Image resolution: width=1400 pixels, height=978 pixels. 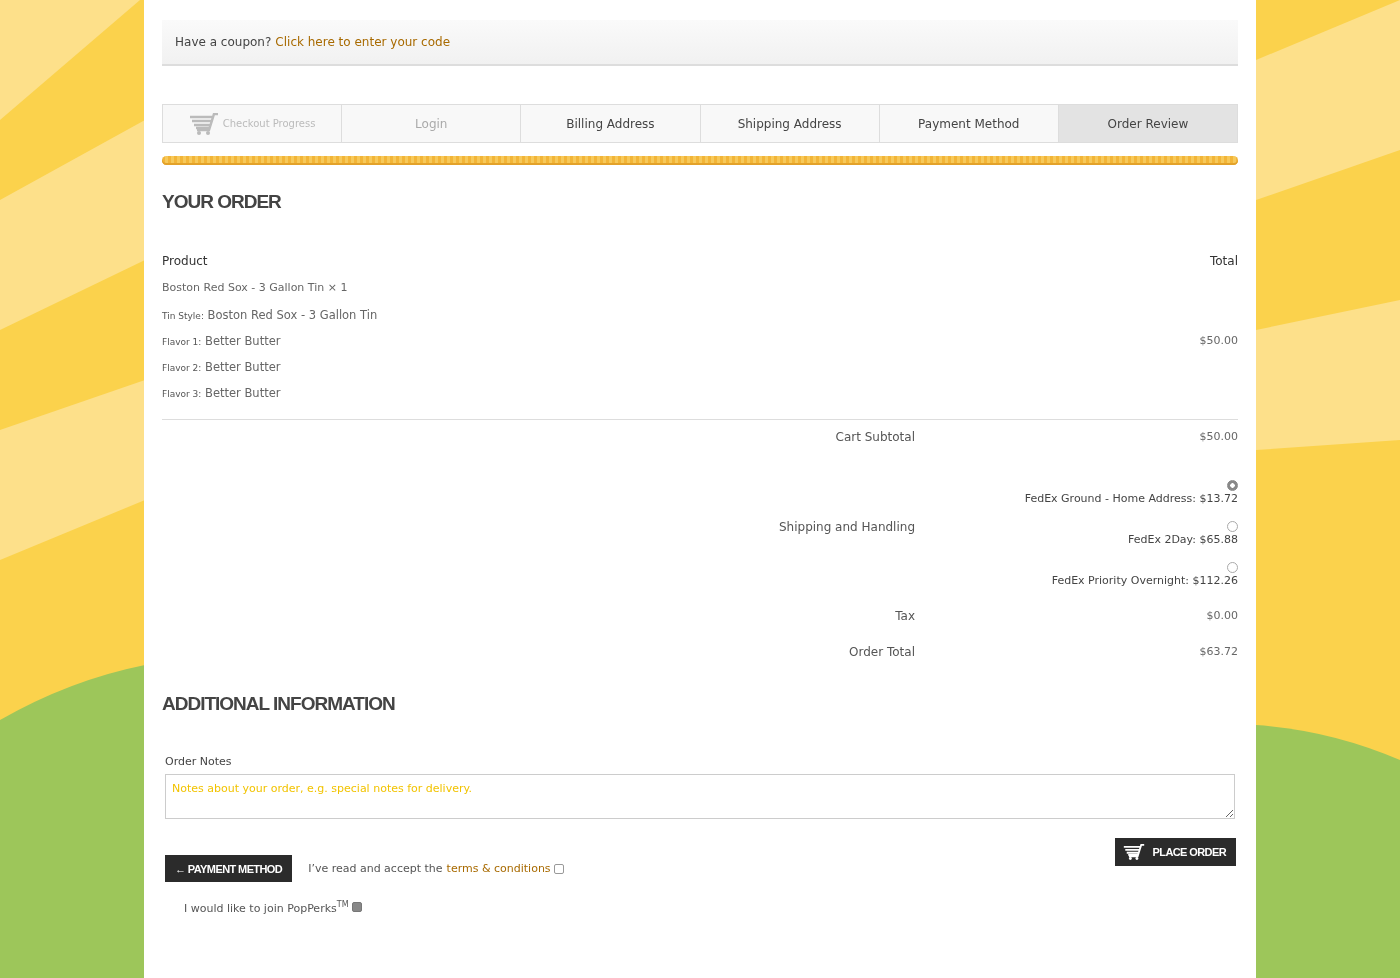 What do you see at coordinates (1175, 852) in the screenshot?
I see `place-order-button: PLACE ORDER` at bounding box center [1175, 852].